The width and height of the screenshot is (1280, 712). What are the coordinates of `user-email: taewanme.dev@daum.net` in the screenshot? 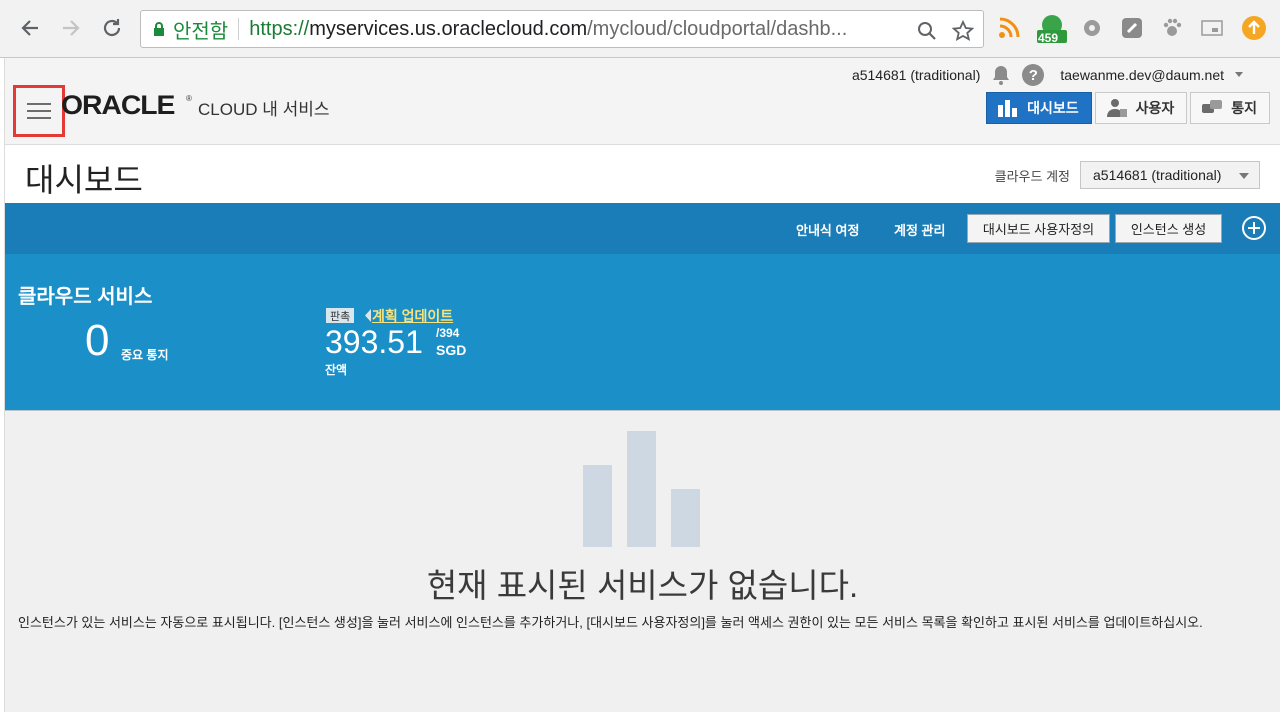 It's located at (1142, 75).